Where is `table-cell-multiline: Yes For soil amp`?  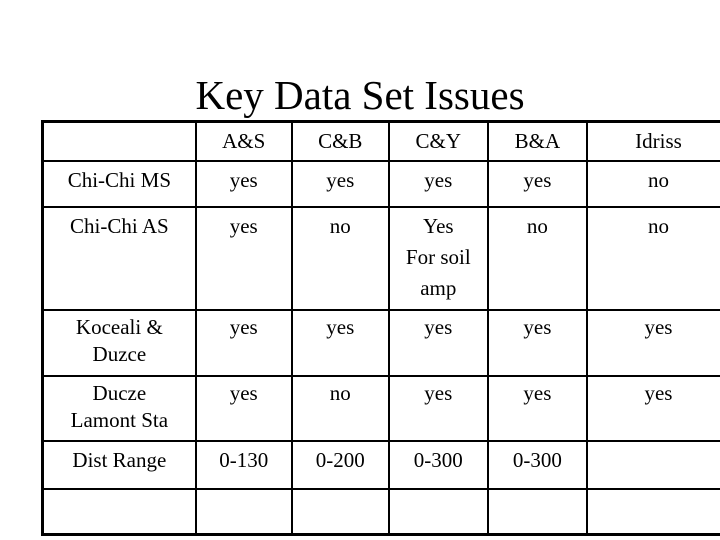 table-cell-multiline: Yes For soil amp is located at coordinates (438, 258).